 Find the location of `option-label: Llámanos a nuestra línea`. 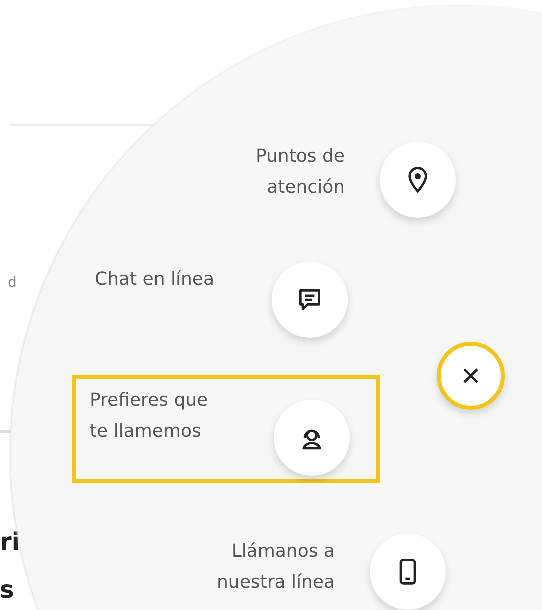

option-label: Llámanos a nuestra línea is located at coordinates (276, 567).